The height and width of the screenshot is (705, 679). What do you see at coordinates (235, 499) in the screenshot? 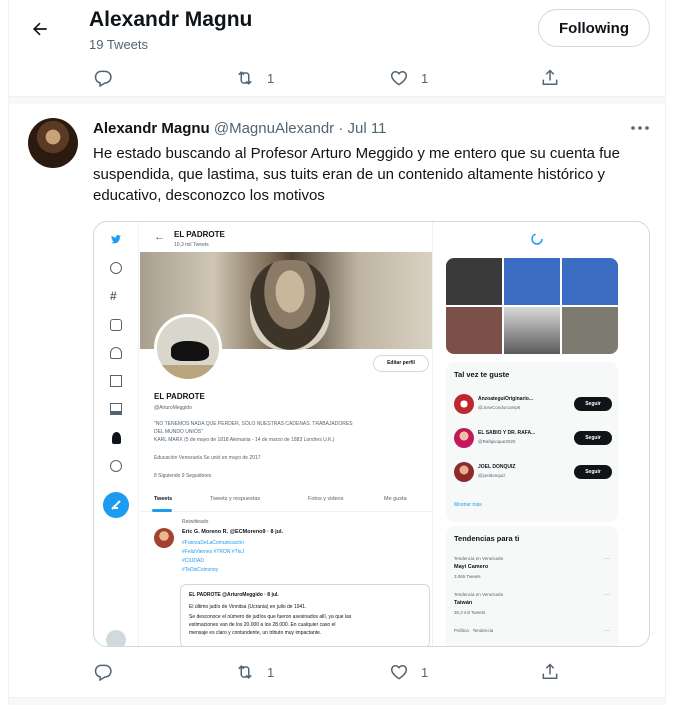
I see `screenshot-tab: Tweets y respuestas` at bounding box center [235, 499].